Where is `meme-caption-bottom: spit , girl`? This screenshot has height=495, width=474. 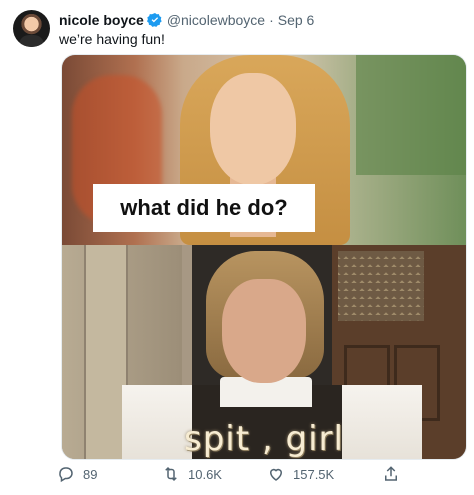 meme-caption-bottom: spit , girl is located at coordinates (264, 439).